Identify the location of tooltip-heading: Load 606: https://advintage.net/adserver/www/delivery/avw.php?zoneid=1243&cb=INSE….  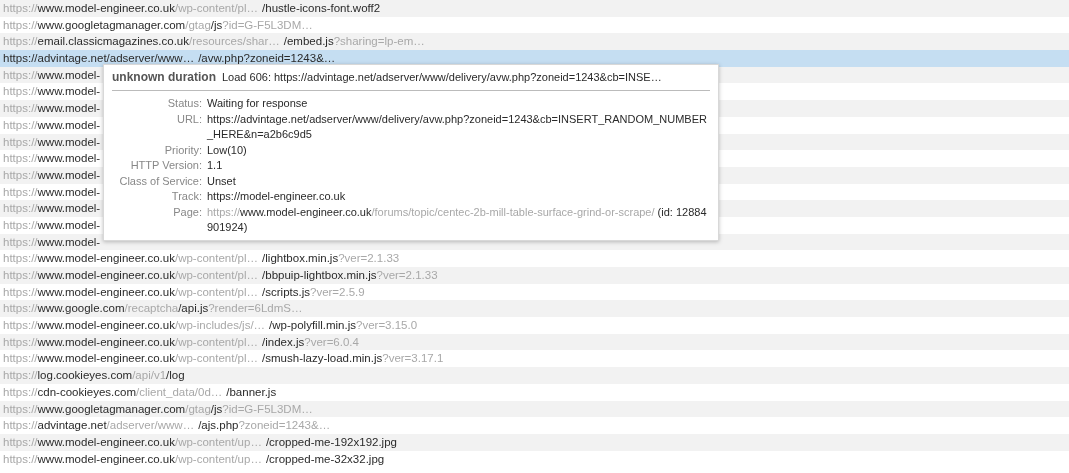
(442, 77).